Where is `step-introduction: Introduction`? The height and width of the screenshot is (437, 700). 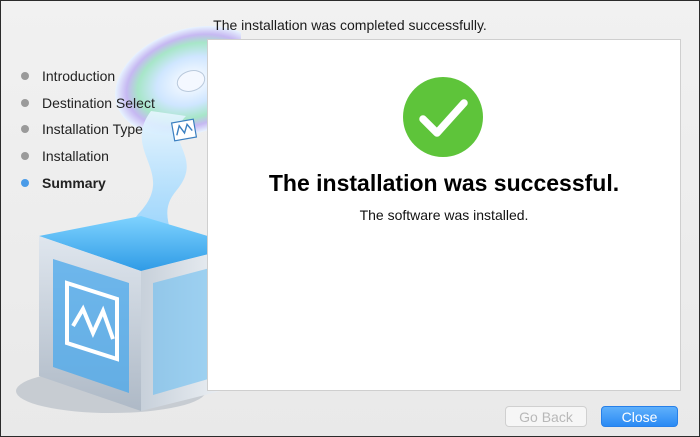
step-introduction: Introduction is located at coordinates (88, 76).